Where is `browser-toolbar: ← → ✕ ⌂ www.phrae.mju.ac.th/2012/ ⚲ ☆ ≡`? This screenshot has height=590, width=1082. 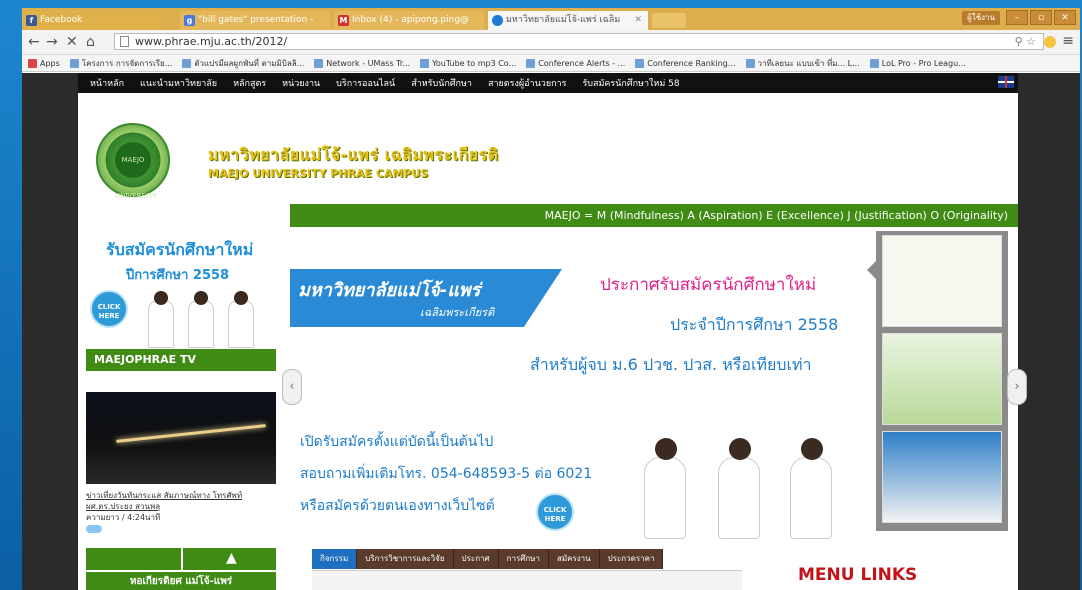
browser-toolbar: ← → ✕ ⌂ www.phrae.mju.ac.th/2012/ ⚲ ☆ ≡ is located at coordinates (551, 42).